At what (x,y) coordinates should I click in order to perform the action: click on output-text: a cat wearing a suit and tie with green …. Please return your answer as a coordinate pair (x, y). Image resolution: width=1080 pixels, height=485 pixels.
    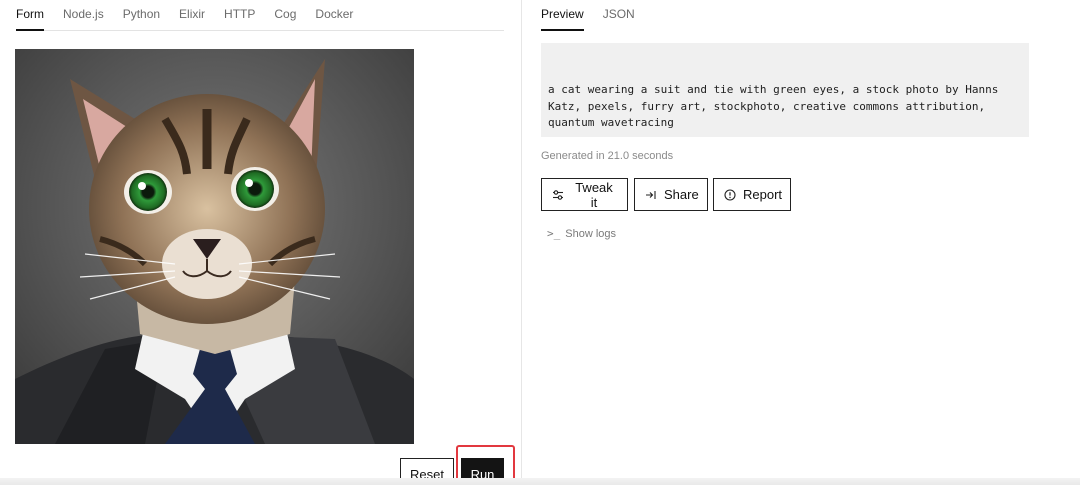
    Looking at the image, I should click on (785, 90).